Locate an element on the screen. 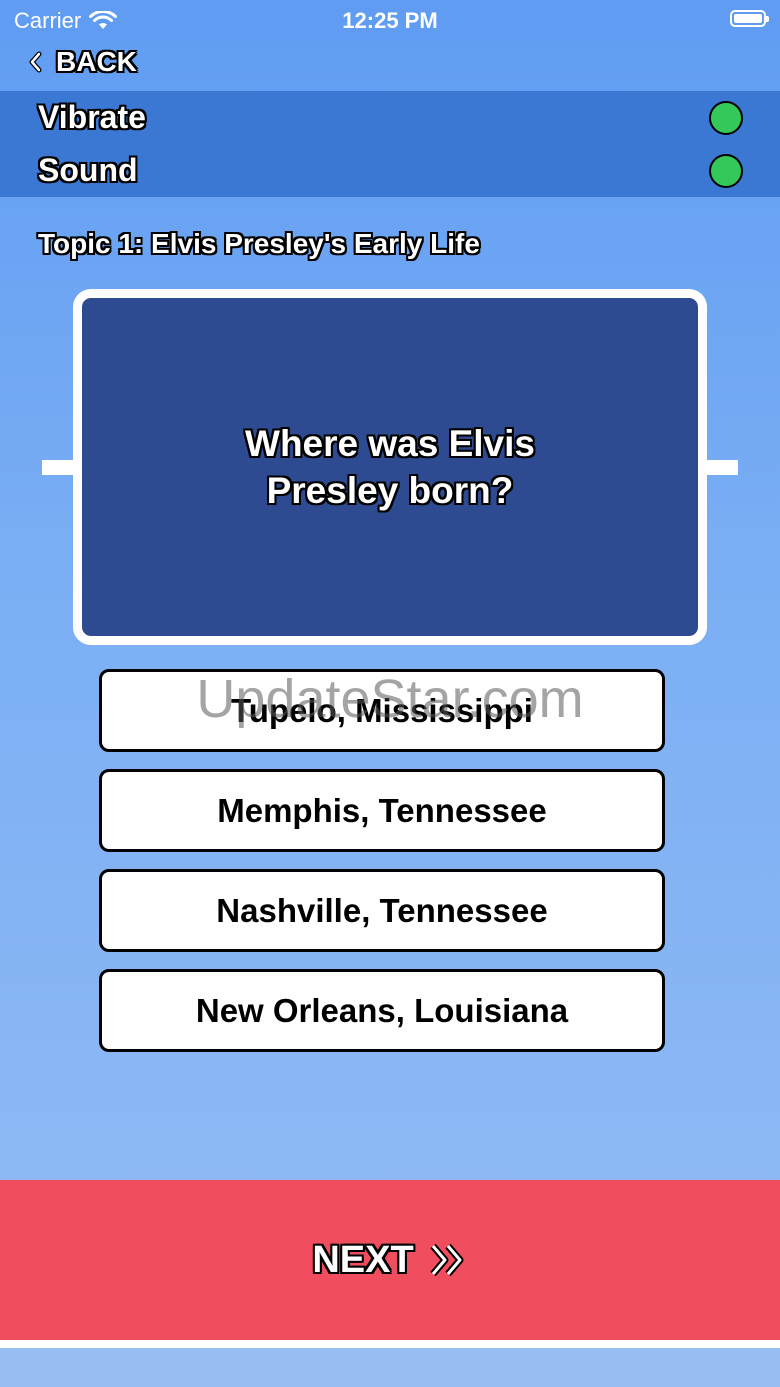 Image resolution: width=780 pixels, height=1387 pixels. question-text: Where was Elvis Presley born? is located at coordinates (390, 467).